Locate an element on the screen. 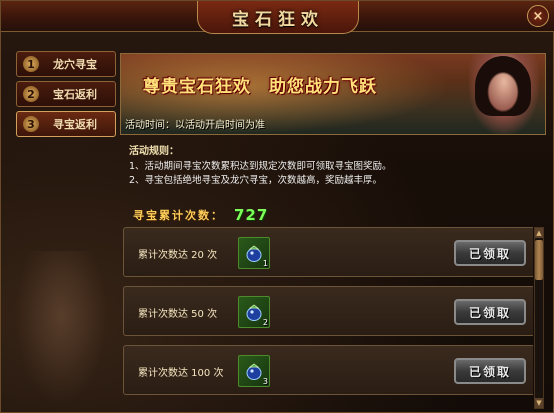 The image size is (554, 413). sidebar: 1 龙穴寻宝 2 宝石返利 3 寻宝返利 is located at coordinates (66, 96).